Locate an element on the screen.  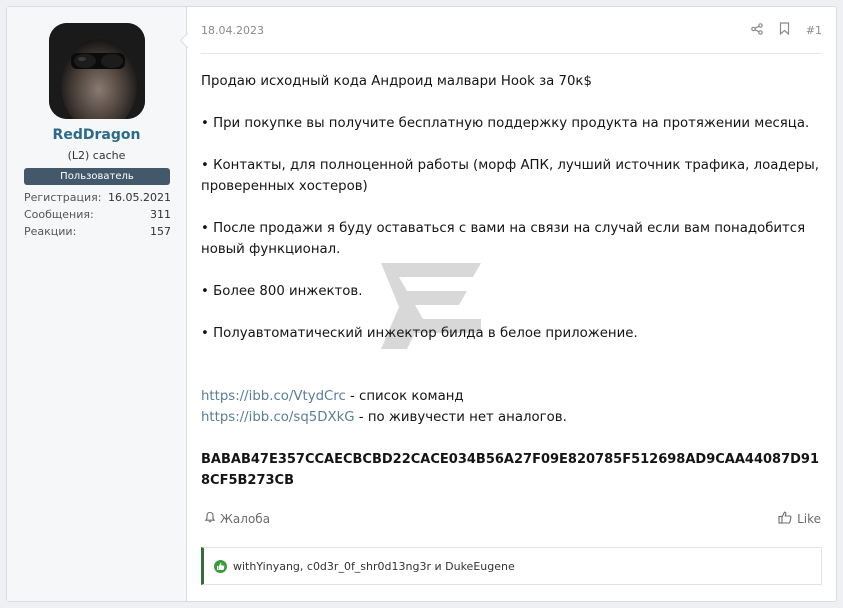
post-number: #1 is located at coordinates (814, 30).